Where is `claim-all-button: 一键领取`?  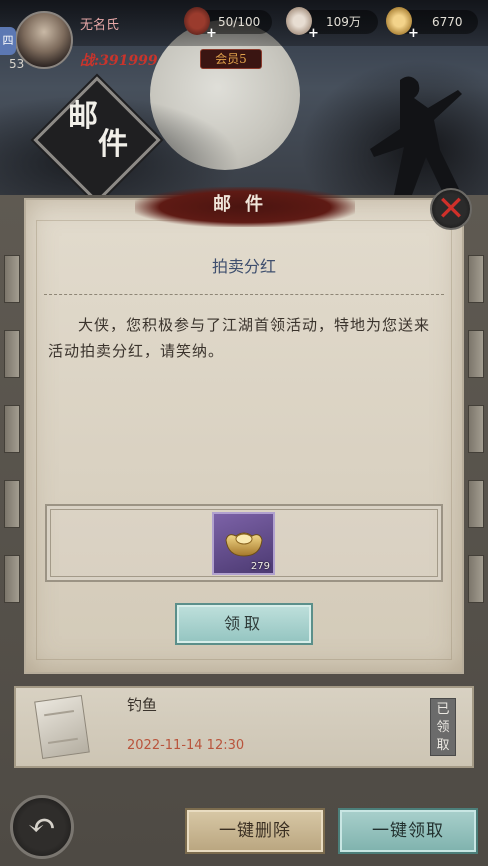
claim-all-button: 一键领取 is located at coordinates (408, 831).